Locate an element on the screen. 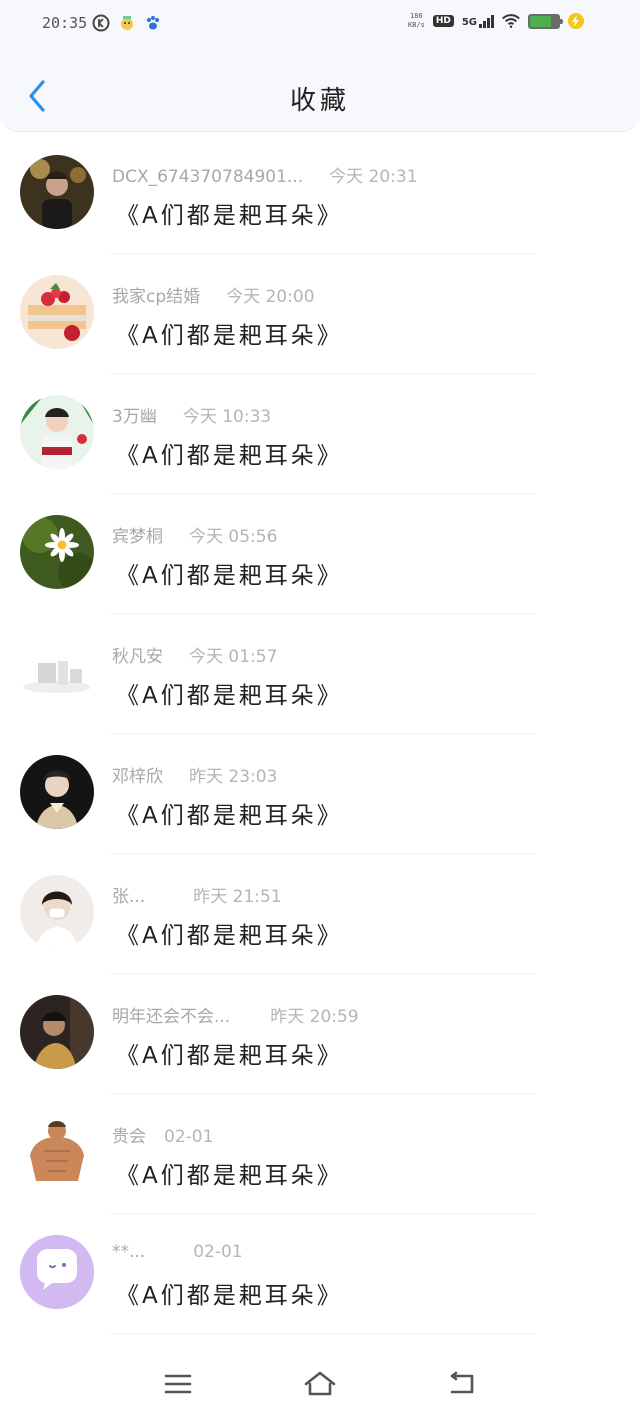  emoji-app-icon is located at coordinates (127, 23).